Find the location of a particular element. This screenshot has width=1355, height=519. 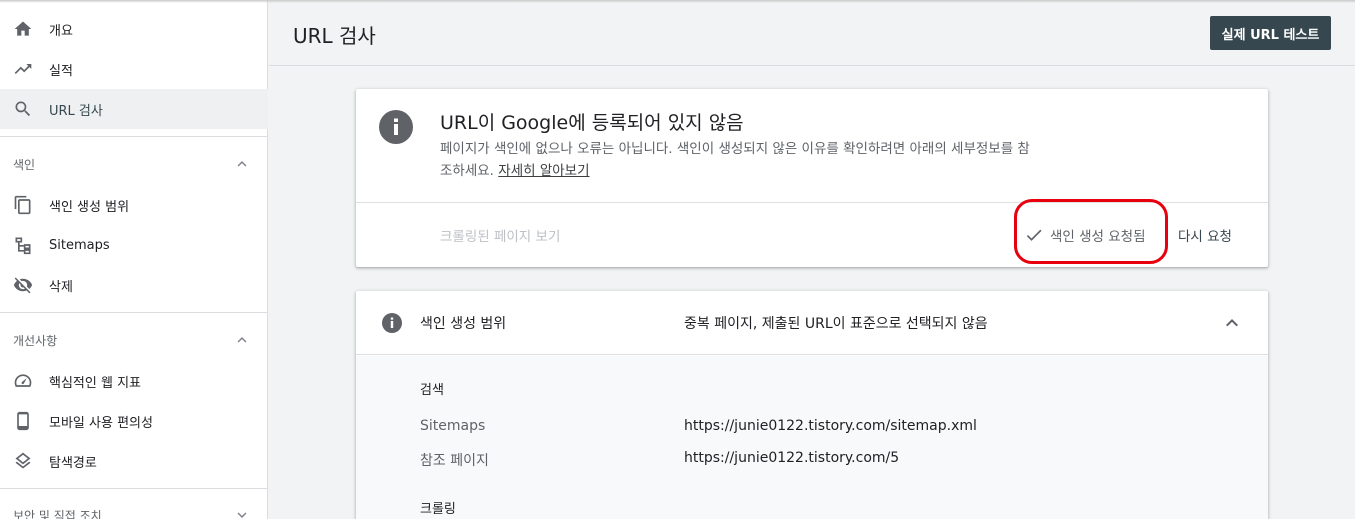

sidebar-section-security: 보안 및 직접 조치 is located at coordinates (134, 508).